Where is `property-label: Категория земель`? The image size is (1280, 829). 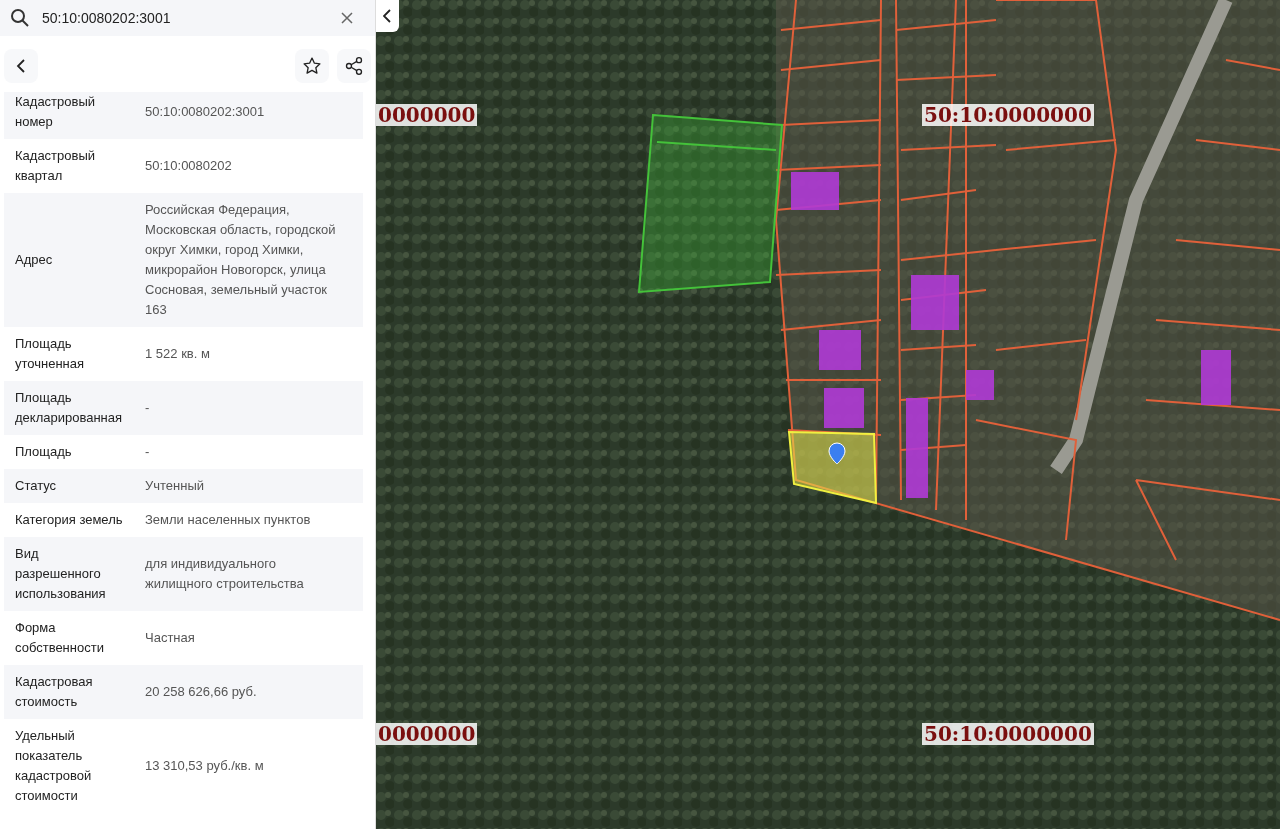
property-label: Категория земель is located at coordinates (69, 520).